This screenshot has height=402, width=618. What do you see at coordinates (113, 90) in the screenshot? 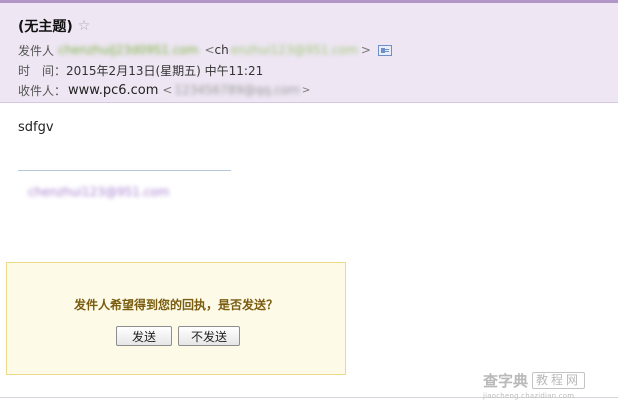
I see `recipient-name: www.pc6.com` at bounding box center [113, 90].